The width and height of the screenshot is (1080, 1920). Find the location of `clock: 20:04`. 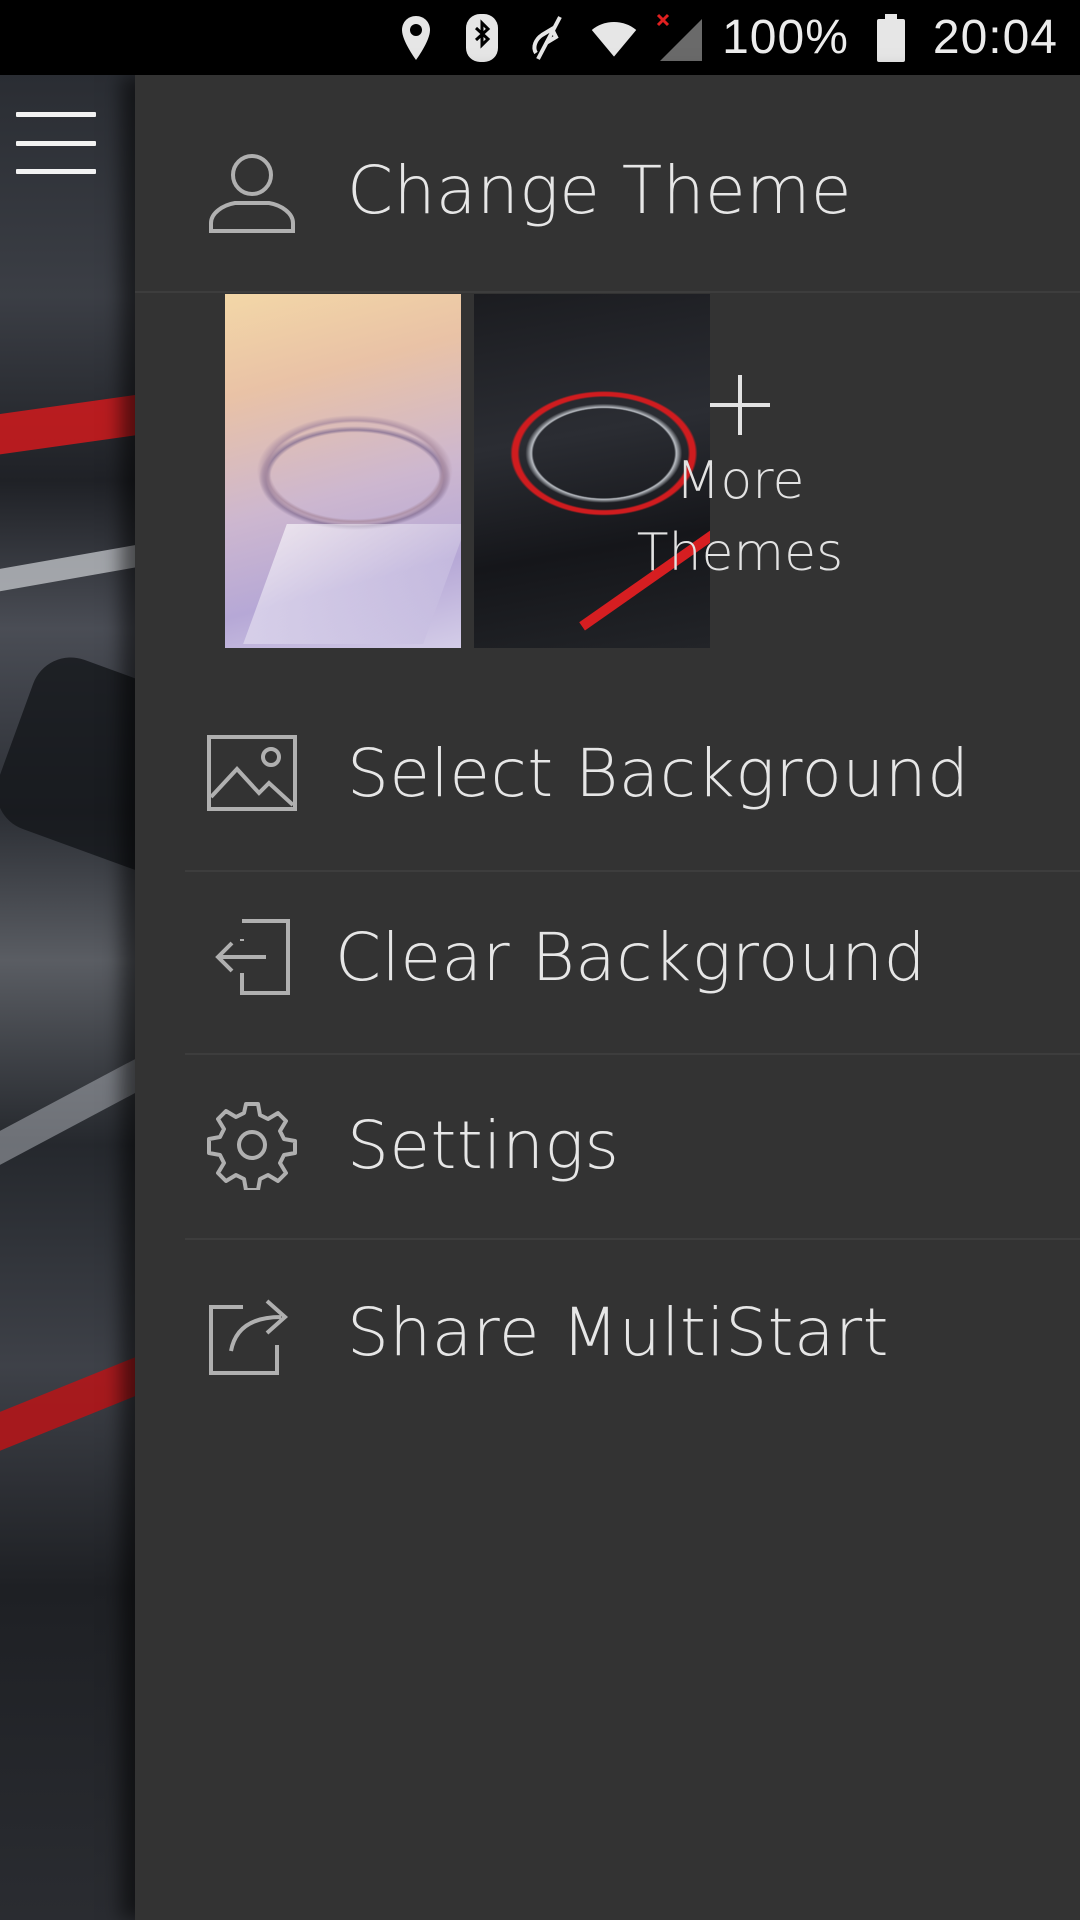

clock: 20:04 is located at coordinates (995, 37).